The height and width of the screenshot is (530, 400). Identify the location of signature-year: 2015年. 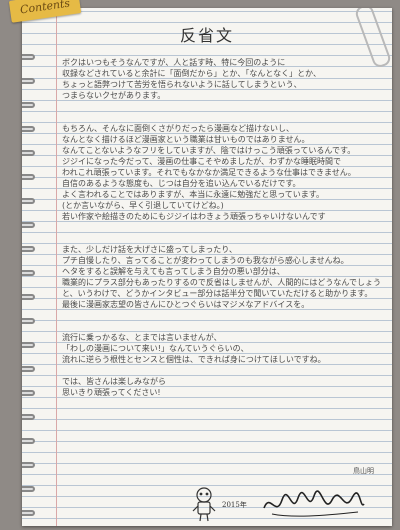
(234, 505).